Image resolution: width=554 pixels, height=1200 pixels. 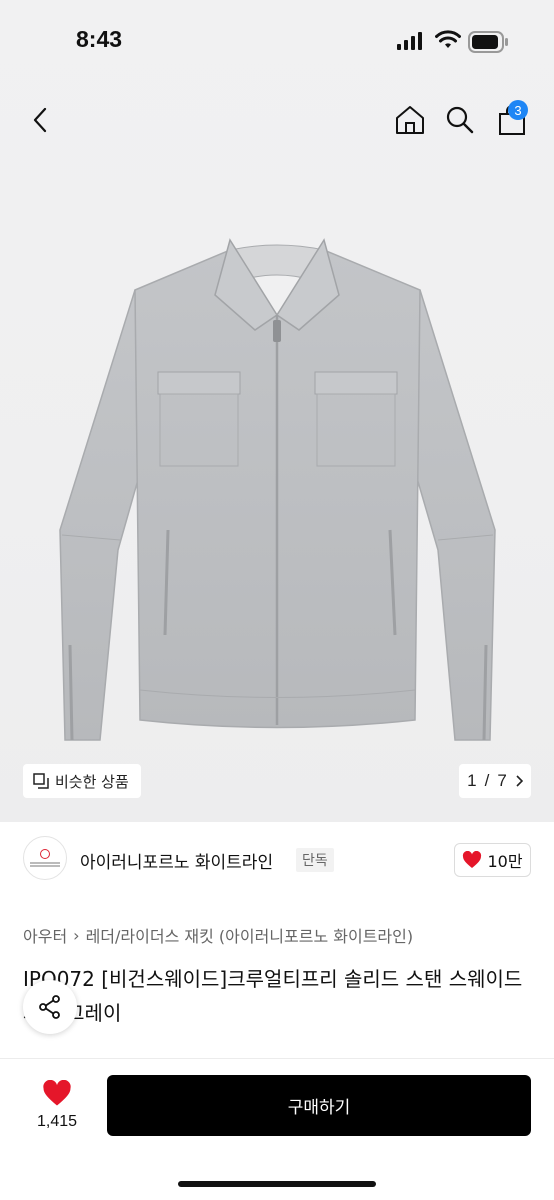 What do you see at coordinates (495, 781) in the screenshot?
I see `image-pager: 1 / 7` at bounding box center [495, 781].